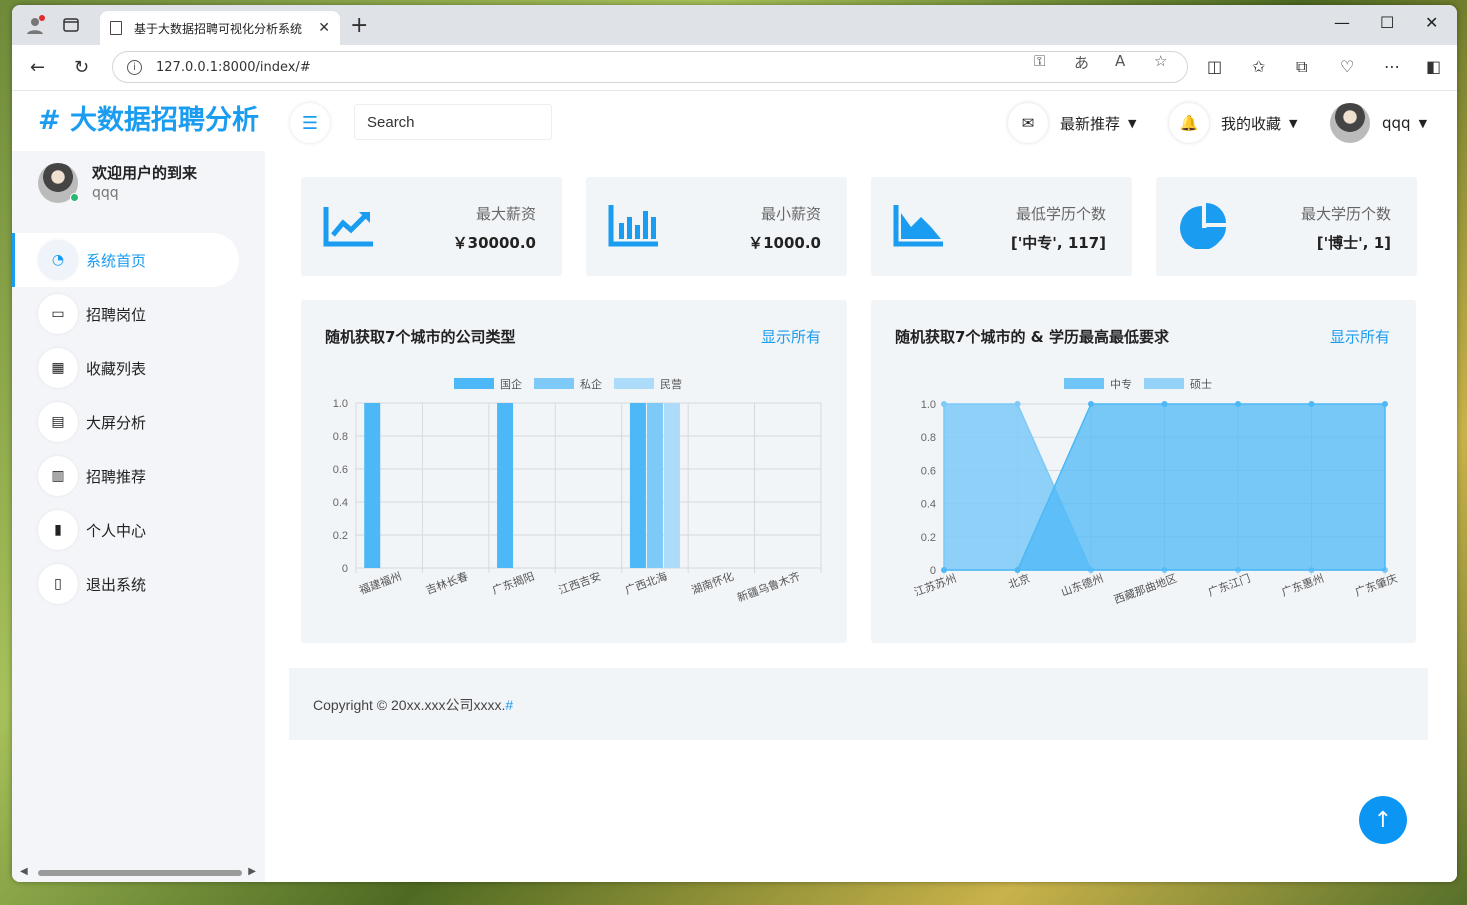 The height and width of the screenshot is (905, 1467). What do you see at coordinates (252, 871) in the screenshot?
I see `scroll-right-icon: ▶` at bounding box center [252, 871].